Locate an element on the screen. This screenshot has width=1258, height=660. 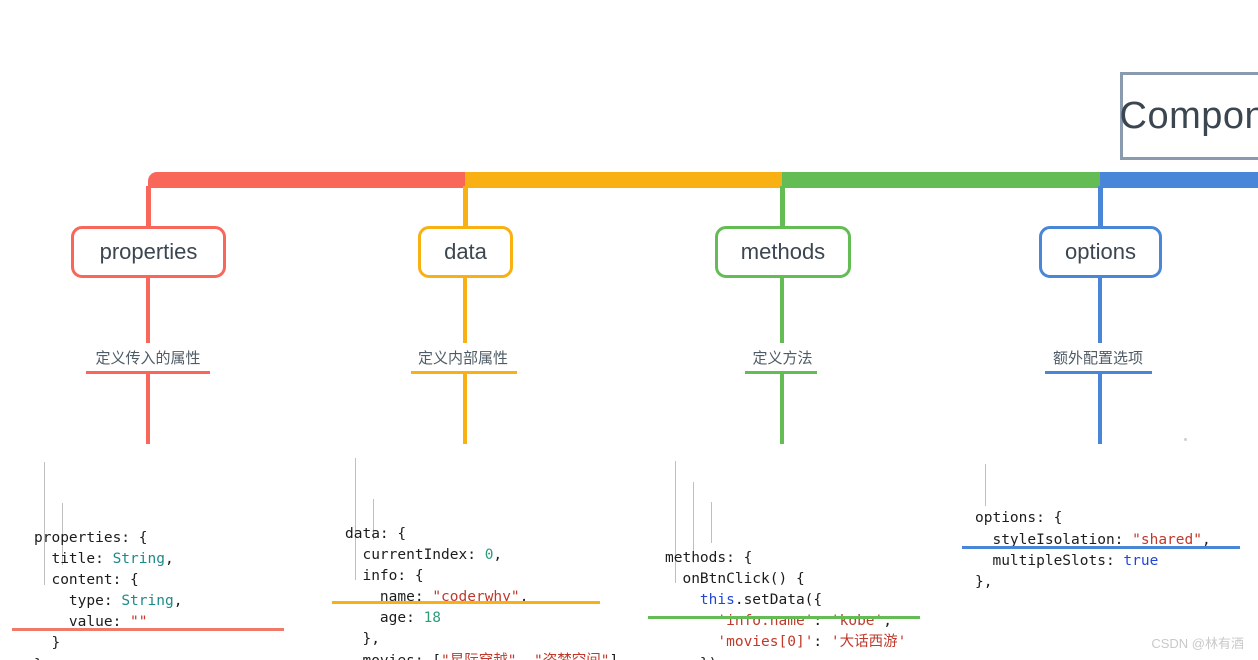
branch-node-methods: methods is located at coordinates (783, 252).